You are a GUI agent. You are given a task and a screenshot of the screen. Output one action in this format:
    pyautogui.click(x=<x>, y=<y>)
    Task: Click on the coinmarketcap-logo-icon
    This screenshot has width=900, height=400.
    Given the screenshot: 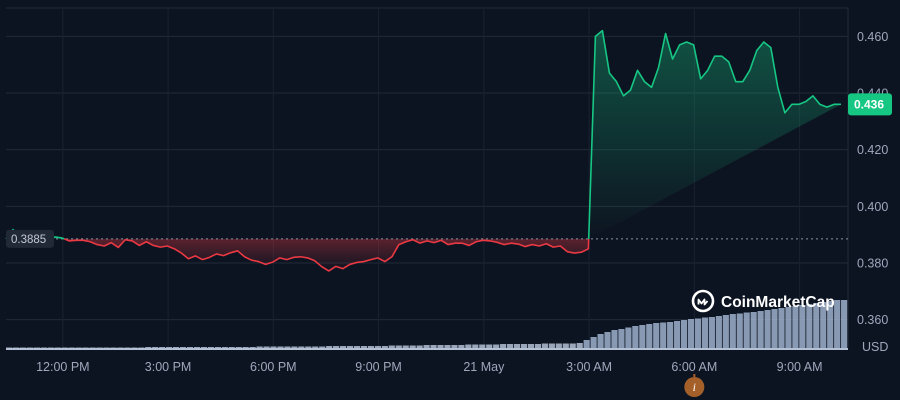 What is the action you would take?
    pyautogui.click(x=703, y=301)
    